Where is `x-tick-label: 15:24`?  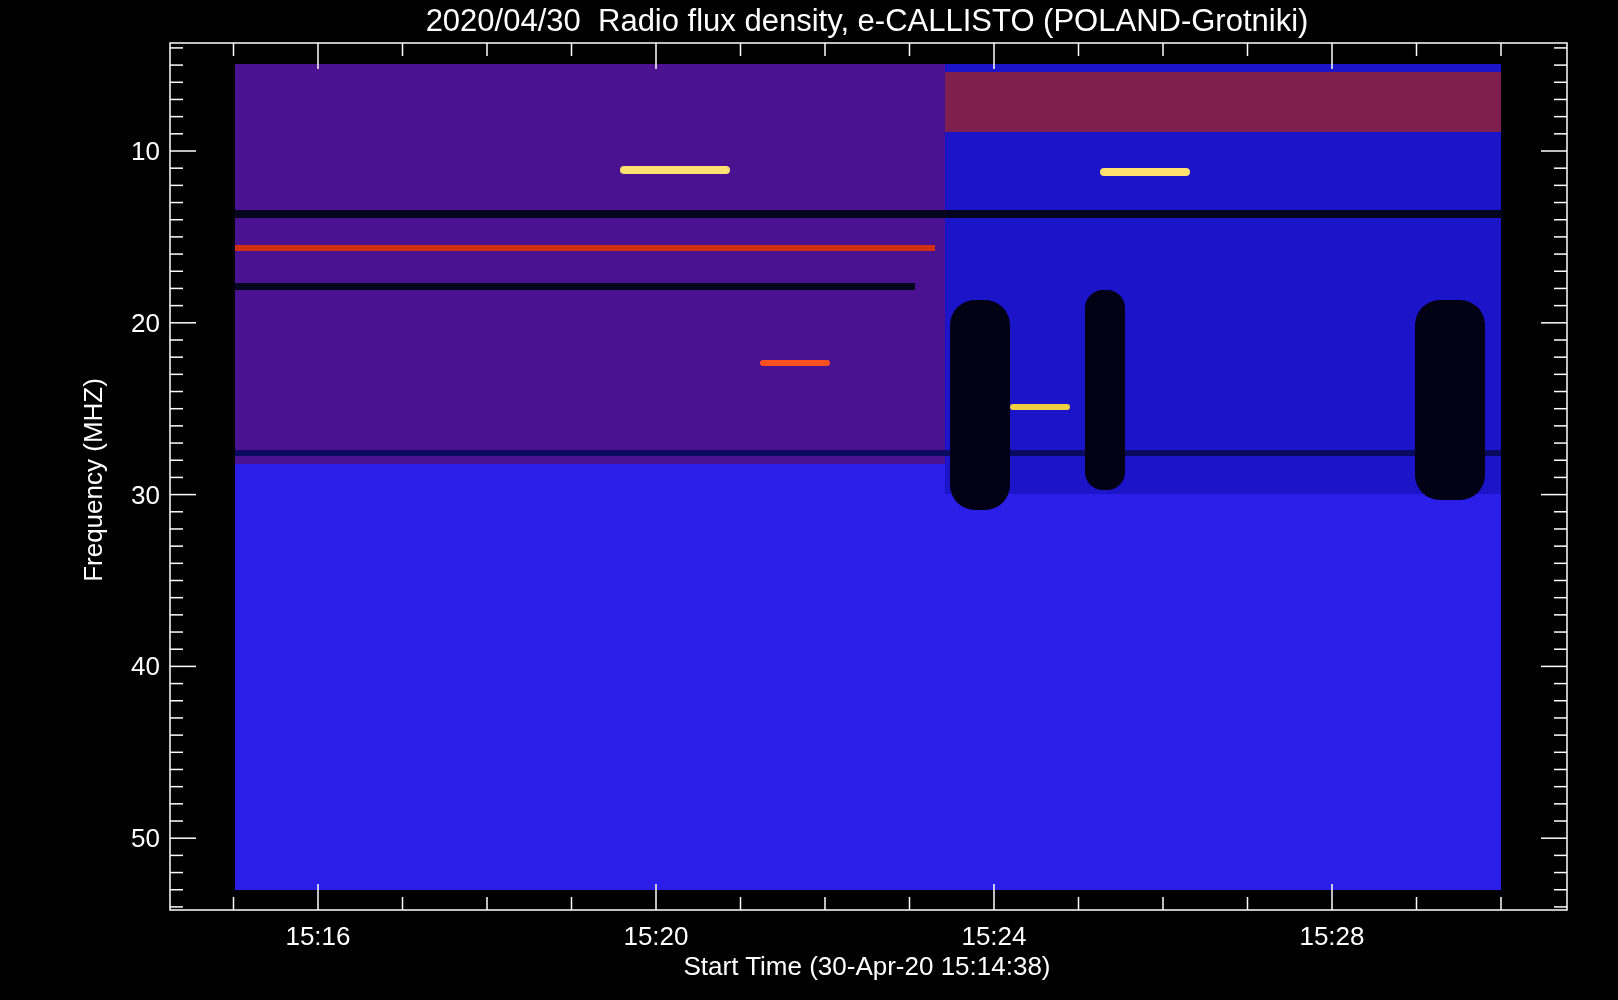
x-tick-label: 15:24 is located at coordinates (994, 936).